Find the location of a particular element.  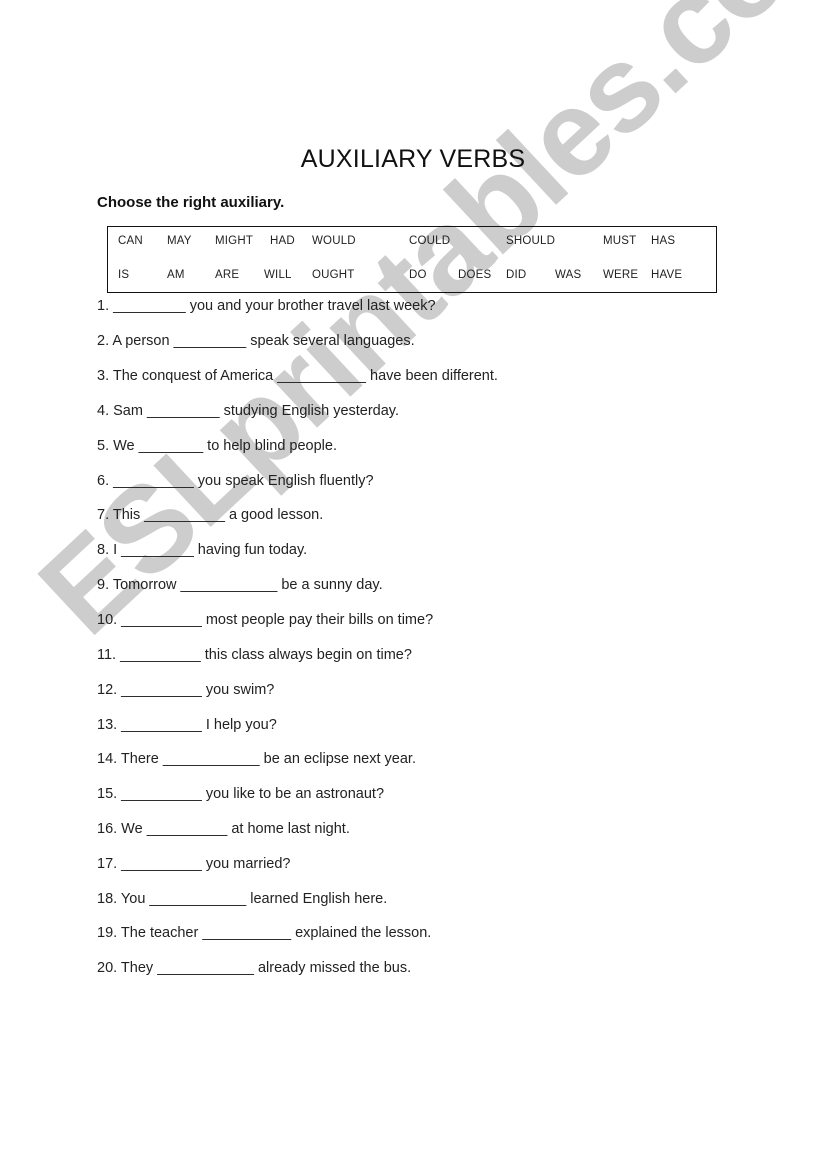

word-bank-item: AM is located at coordinates (176, 275).